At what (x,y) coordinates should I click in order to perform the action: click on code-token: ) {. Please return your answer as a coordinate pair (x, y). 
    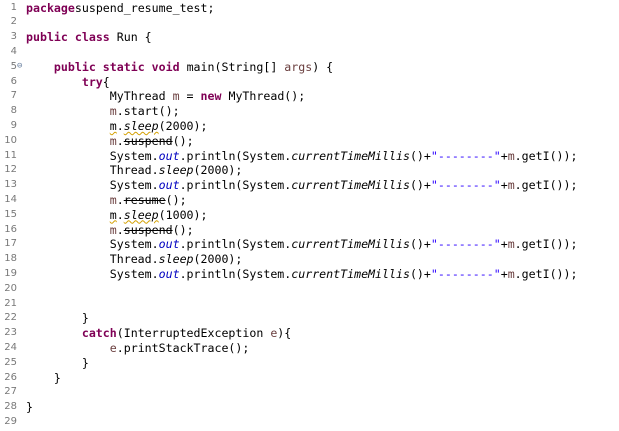
    Looking at the image, I should click on (323, 66).